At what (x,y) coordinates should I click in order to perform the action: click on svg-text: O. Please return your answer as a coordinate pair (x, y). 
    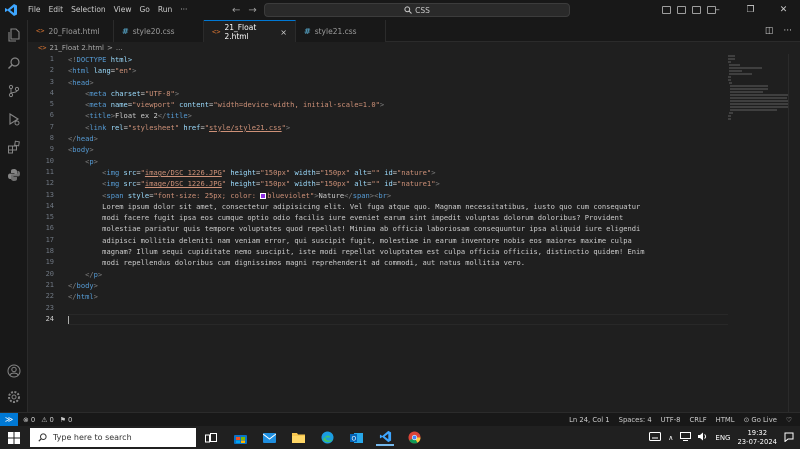
    Looking at the image, I should click on (353, 438).